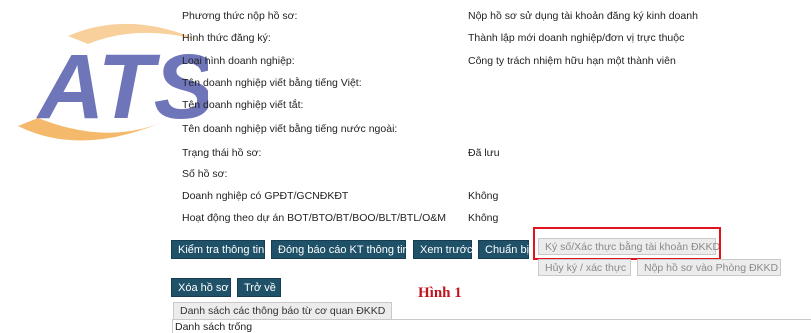 Image resolution: width=811 pixels, height=333 pixels. I want to click on preview-button: Xem trước, so click(442, 249).